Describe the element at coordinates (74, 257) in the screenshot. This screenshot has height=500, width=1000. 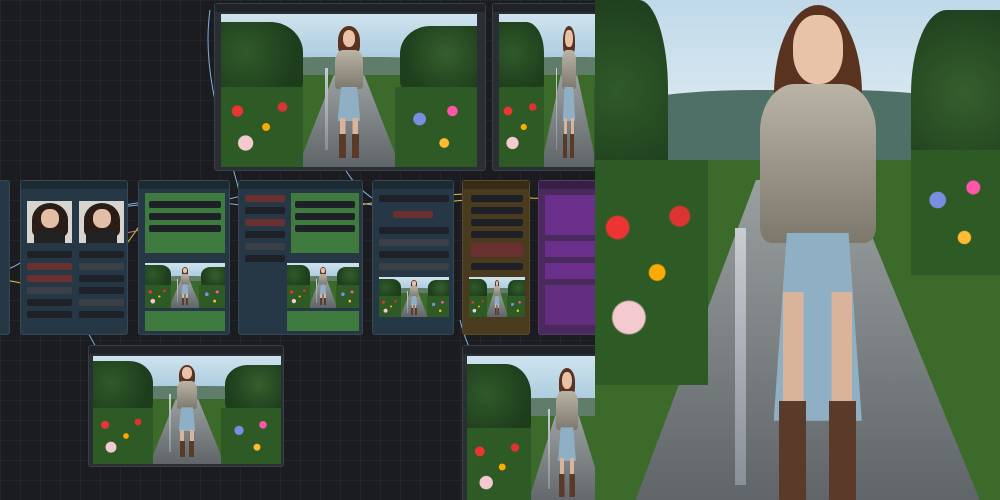
I see `load-image-node` at that location.